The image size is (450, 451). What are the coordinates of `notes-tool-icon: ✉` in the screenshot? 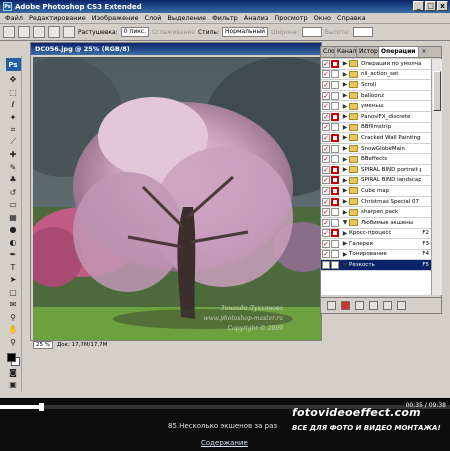 It's located at (13, 305).